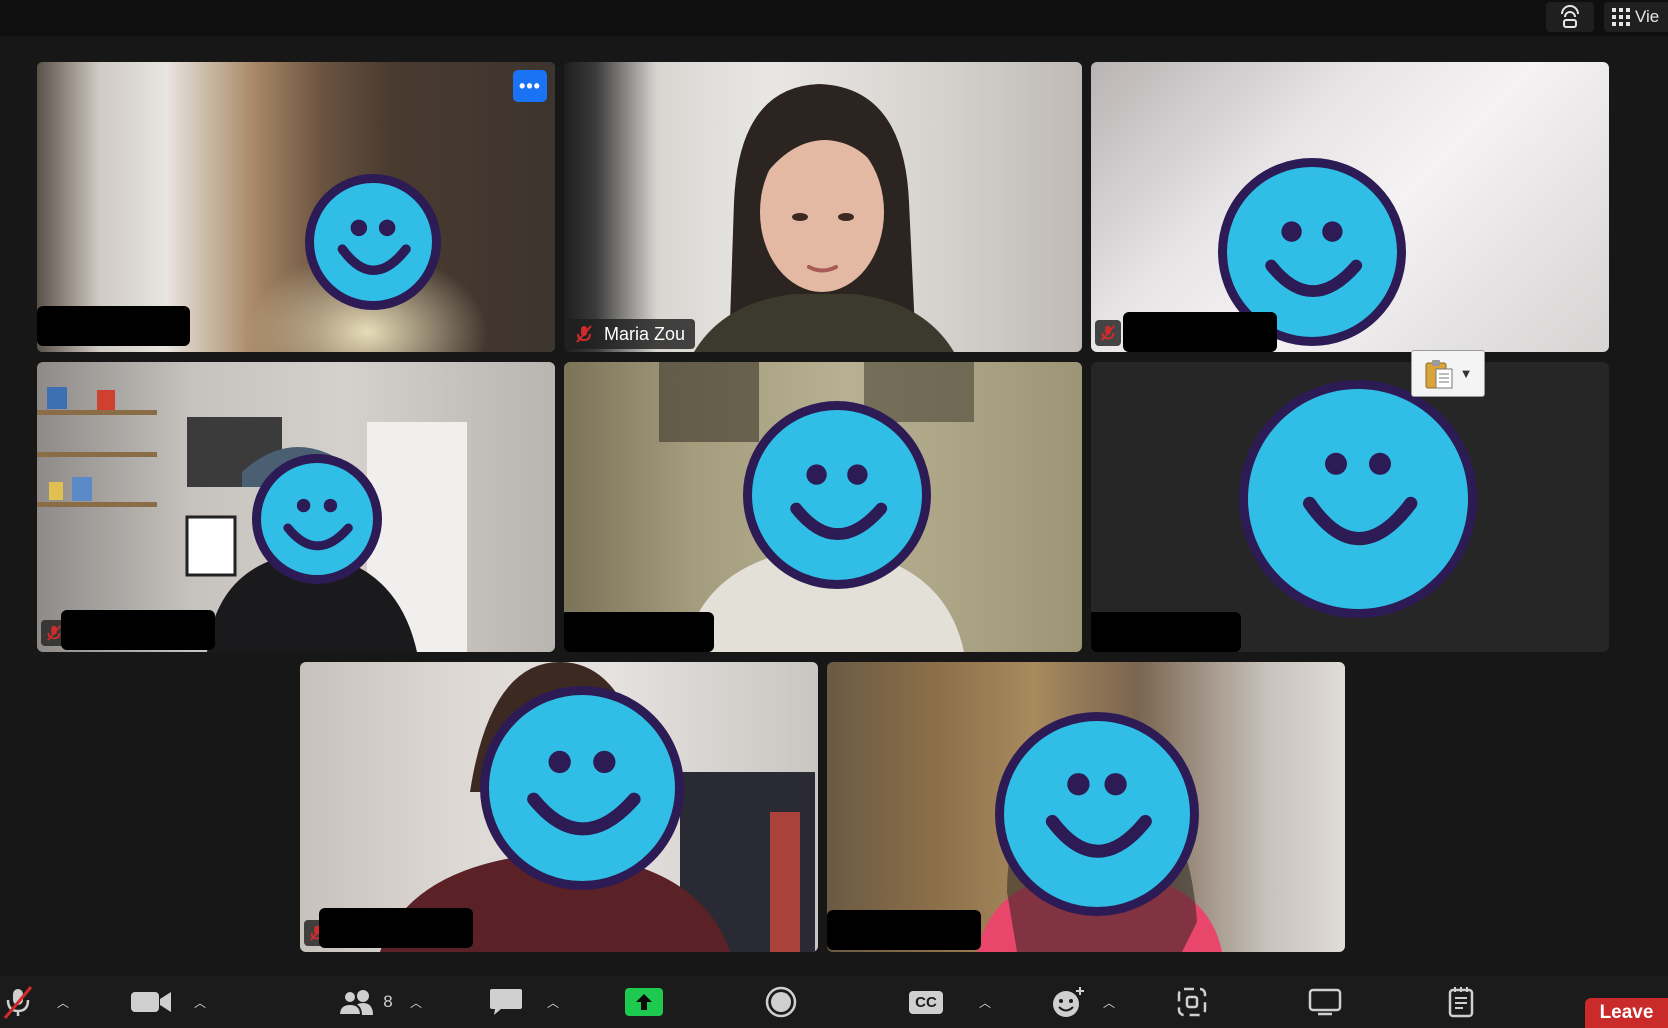  I want to click on participants-button: 8, so click(365, 1002).